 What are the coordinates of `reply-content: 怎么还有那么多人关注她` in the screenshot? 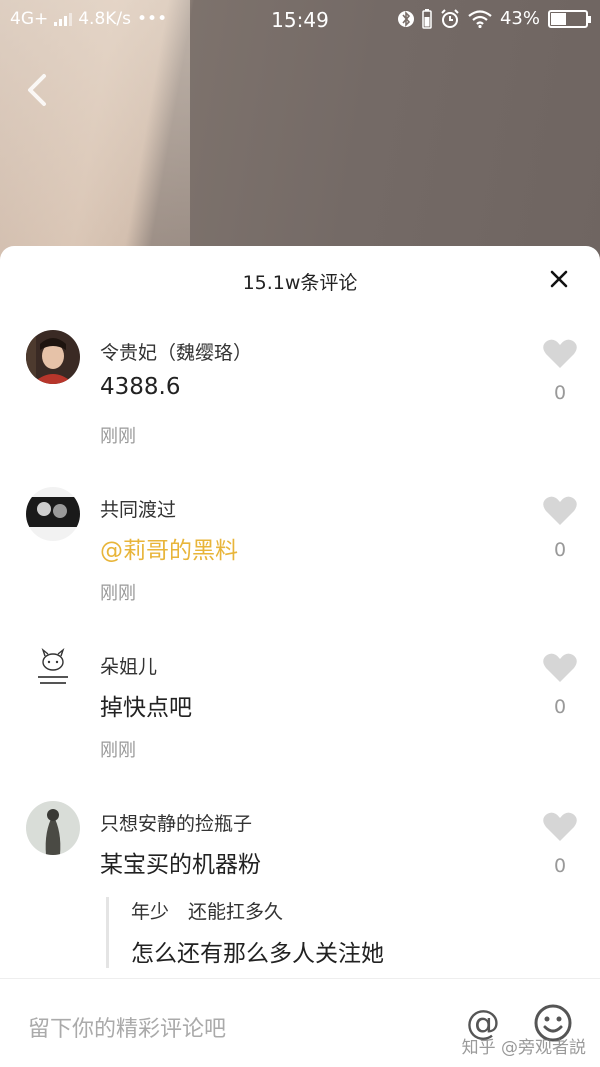 It's located at (257, 954).